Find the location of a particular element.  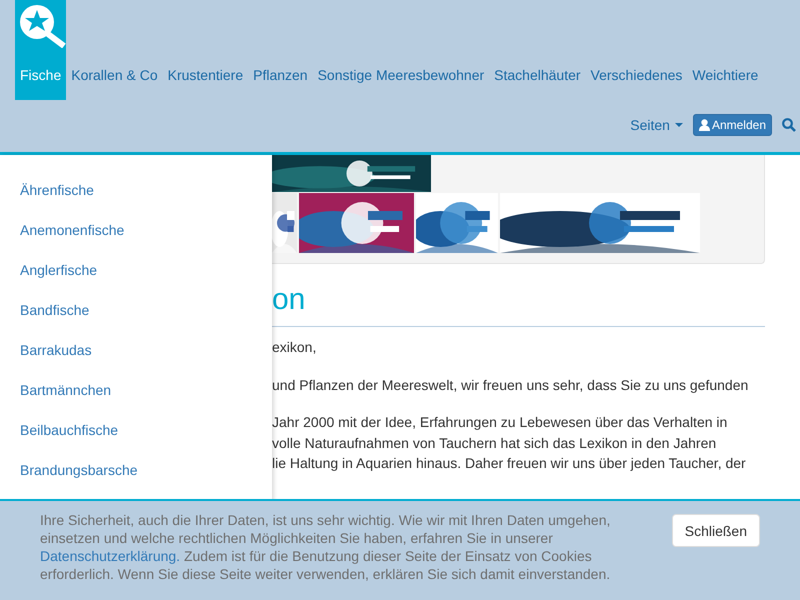

sidebar-item: Beilbauchfische is located at coordinates (136, 430).